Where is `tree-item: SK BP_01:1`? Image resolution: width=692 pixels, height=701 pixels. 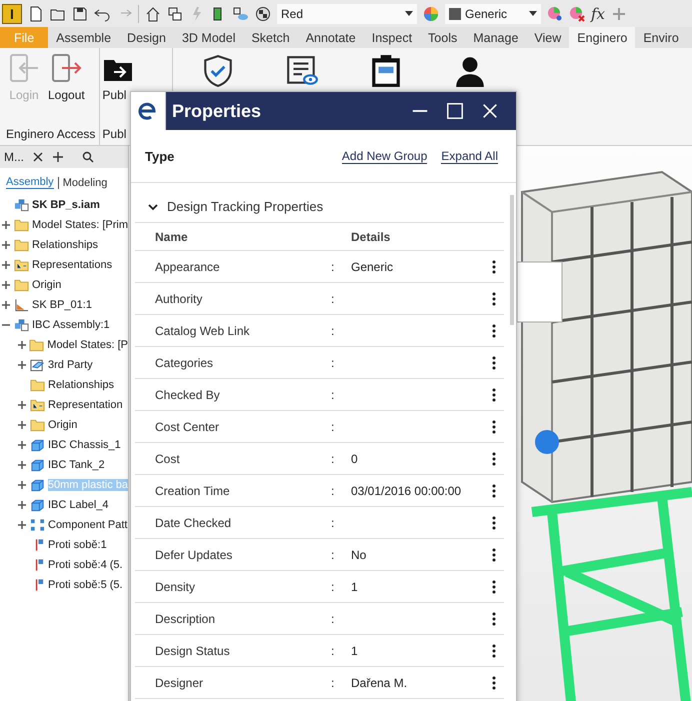 tree-item: SK BP_01:1 is located at coordinates (62, 305).